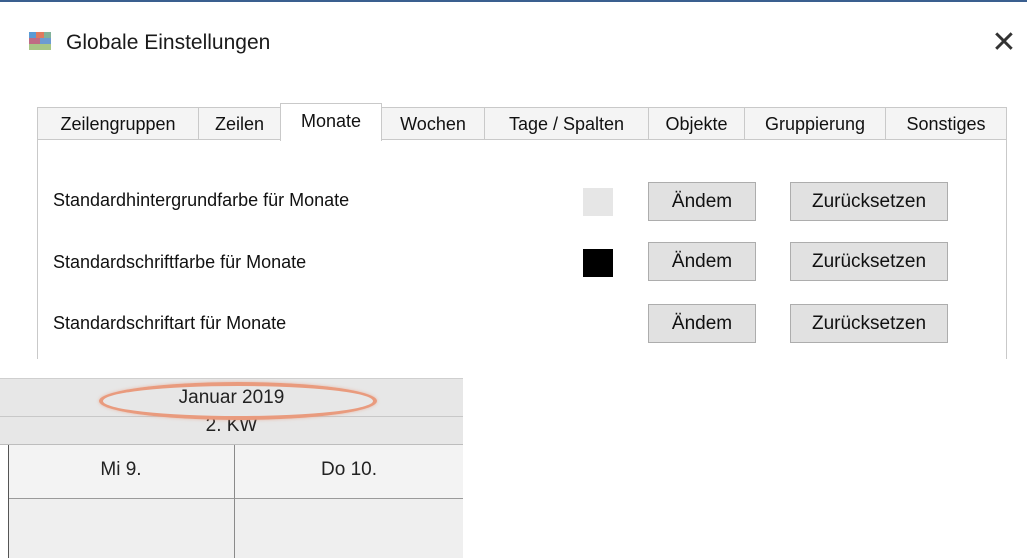 The width and height of the screenshot is (1027, 558). I want to click on reset-font-color-button: Zurücksetzen, so click(869, 261).